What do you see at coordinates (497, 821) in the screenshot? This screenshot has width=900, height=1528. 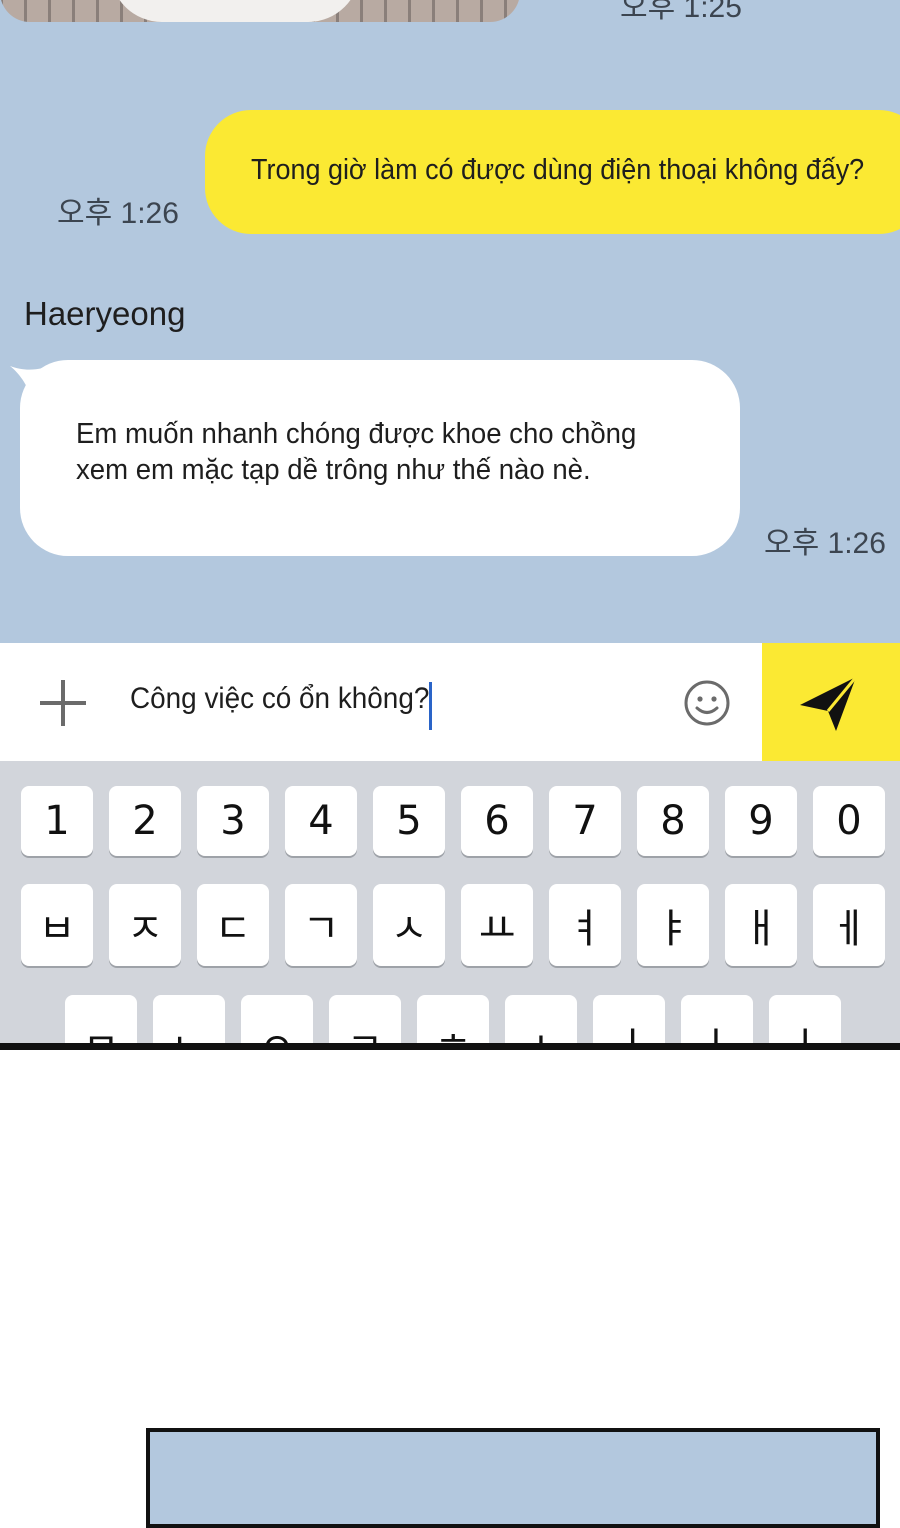 I see `key-number-5: 6` at bounding box center [497, 821].